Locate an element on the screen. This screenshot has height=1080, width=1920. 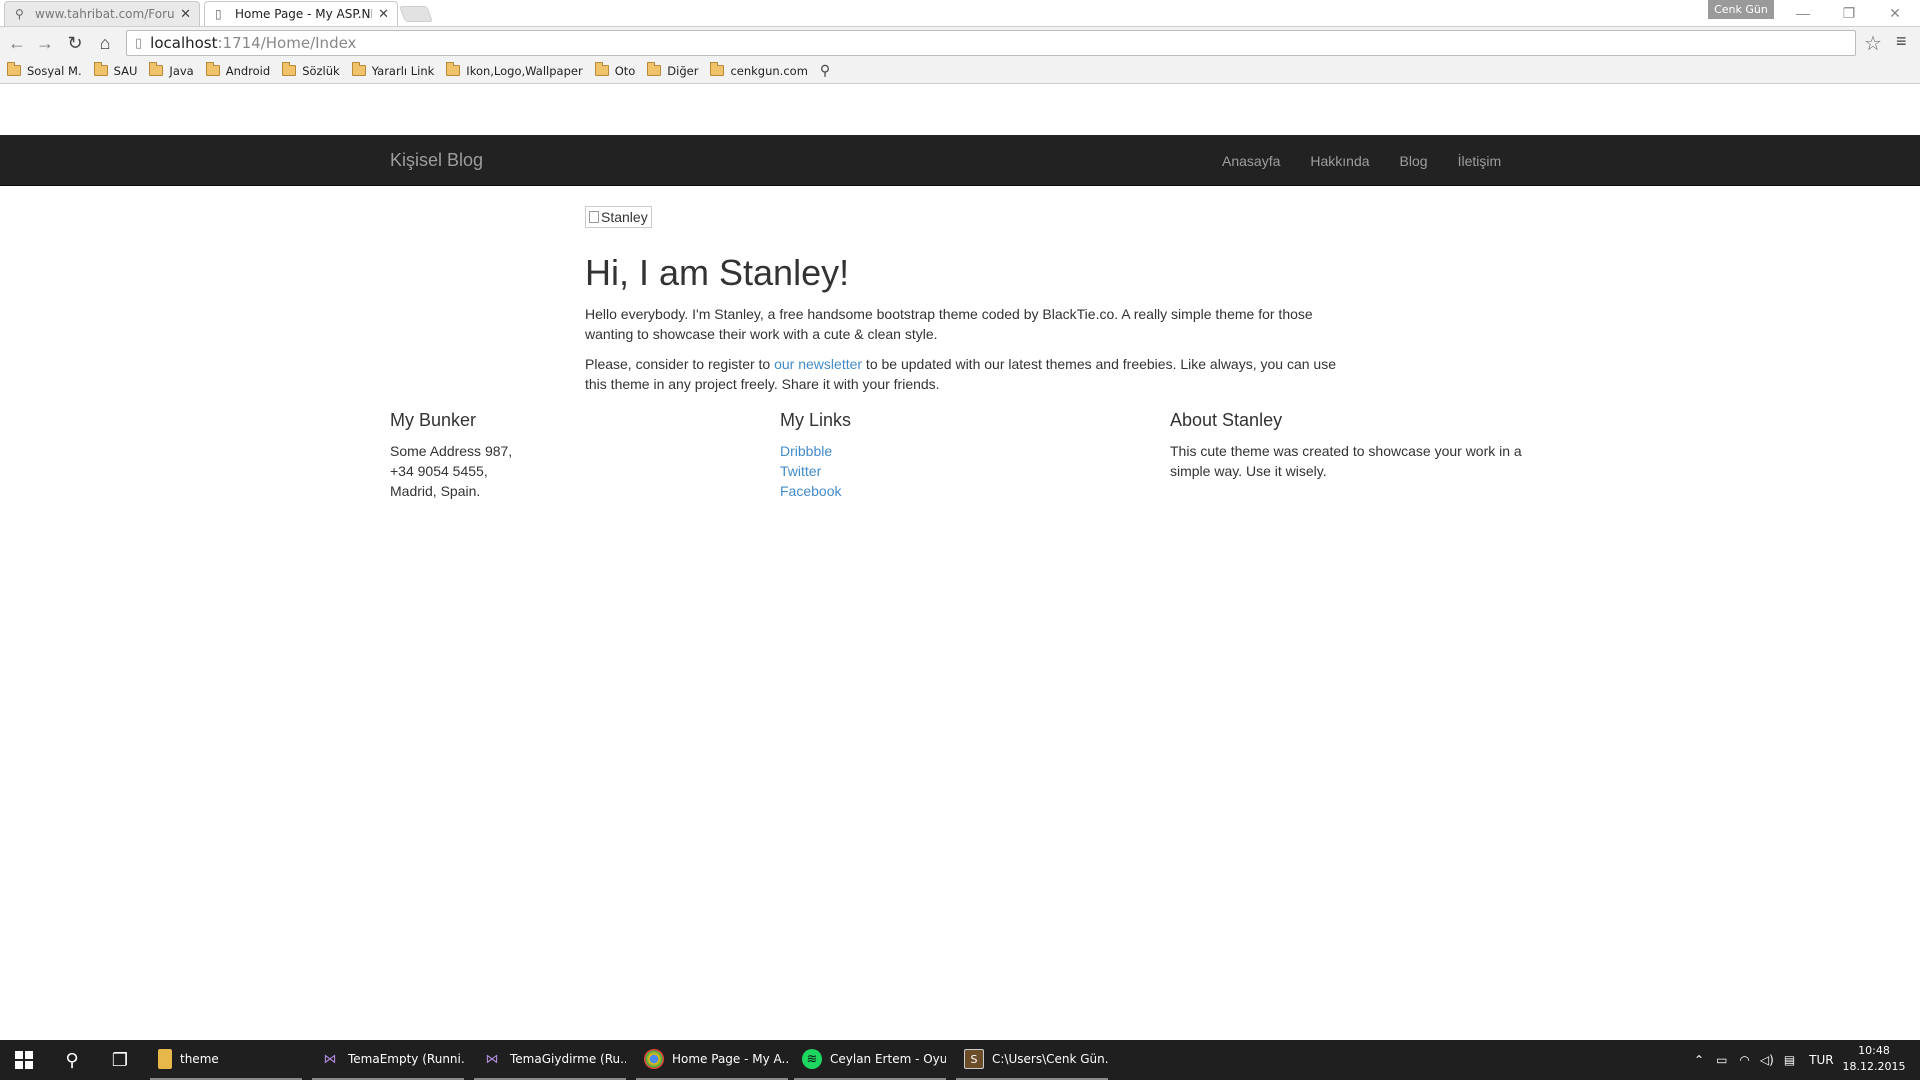
bookmark-folder-diger: Diğer is located at coordinates (672, 70).